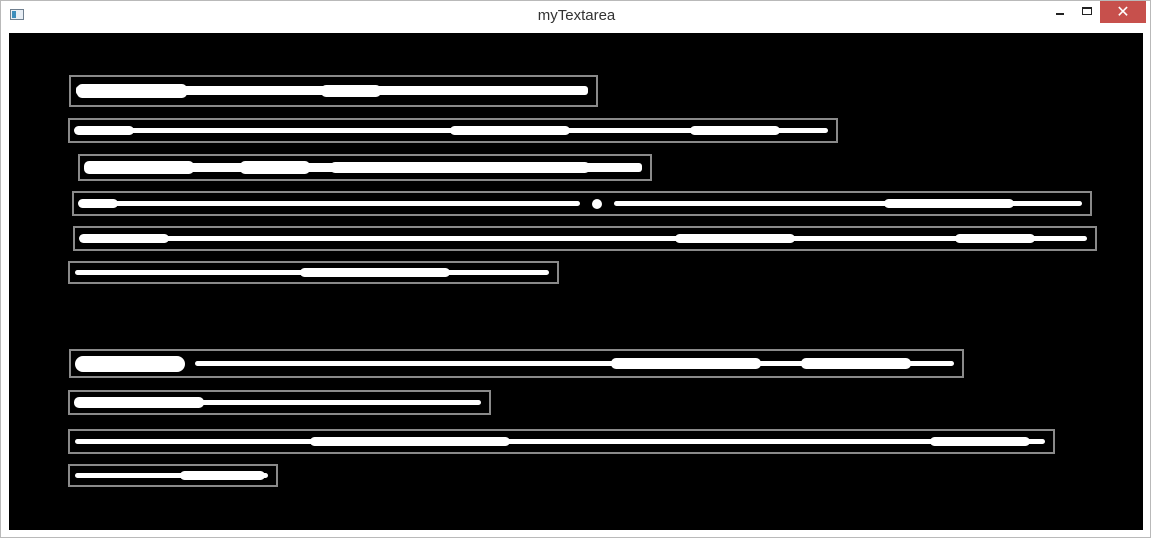 The height and width of the screenshot is (538, 1151). I want to click on maximize-button, so click(1087, 12).